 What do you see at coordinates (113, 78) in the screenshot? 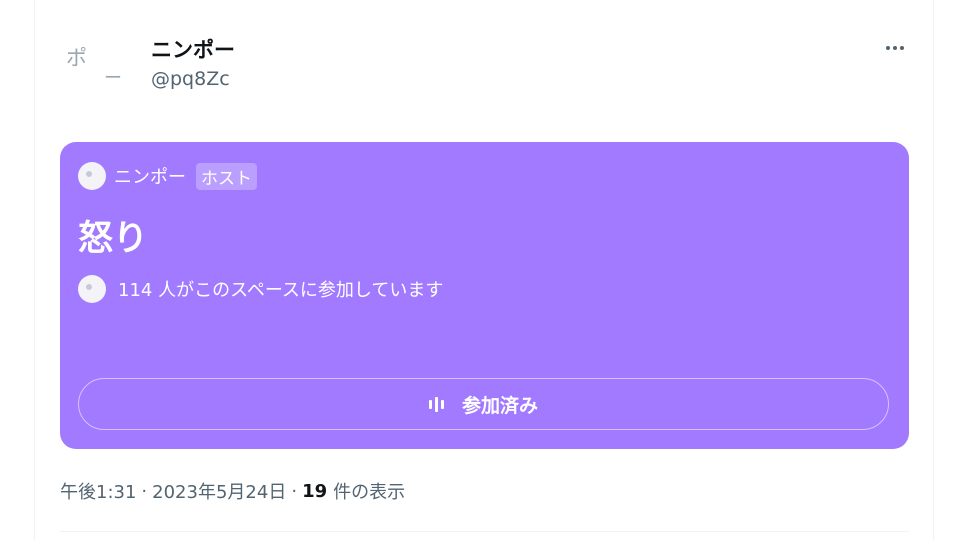
I see `avatar-glyph-dash: ー` at bounding box center [113, 78].